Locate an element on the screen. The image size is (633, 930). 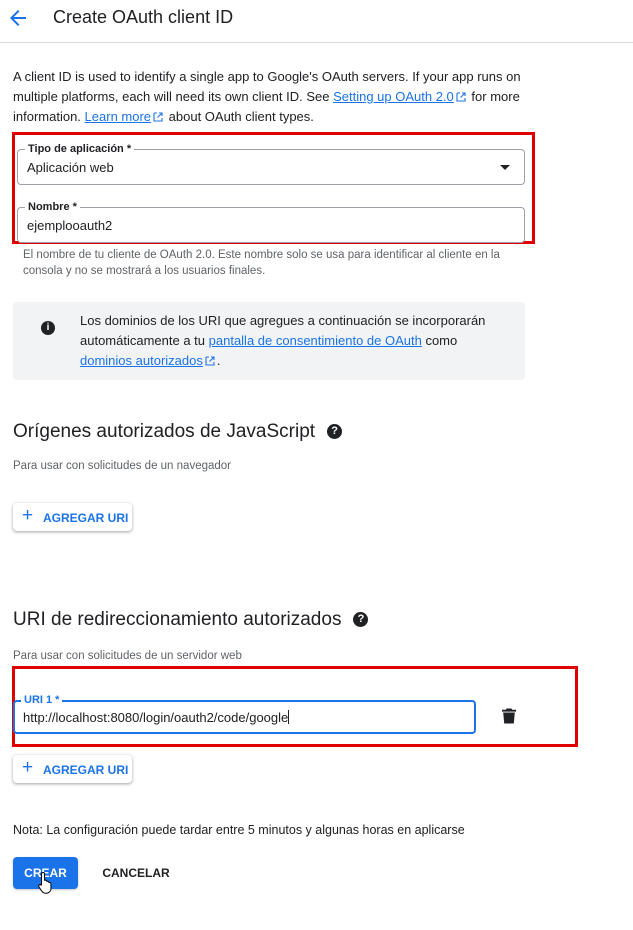
app-type-label: Tipo de aplicación * is located at coordinates (80, 149).